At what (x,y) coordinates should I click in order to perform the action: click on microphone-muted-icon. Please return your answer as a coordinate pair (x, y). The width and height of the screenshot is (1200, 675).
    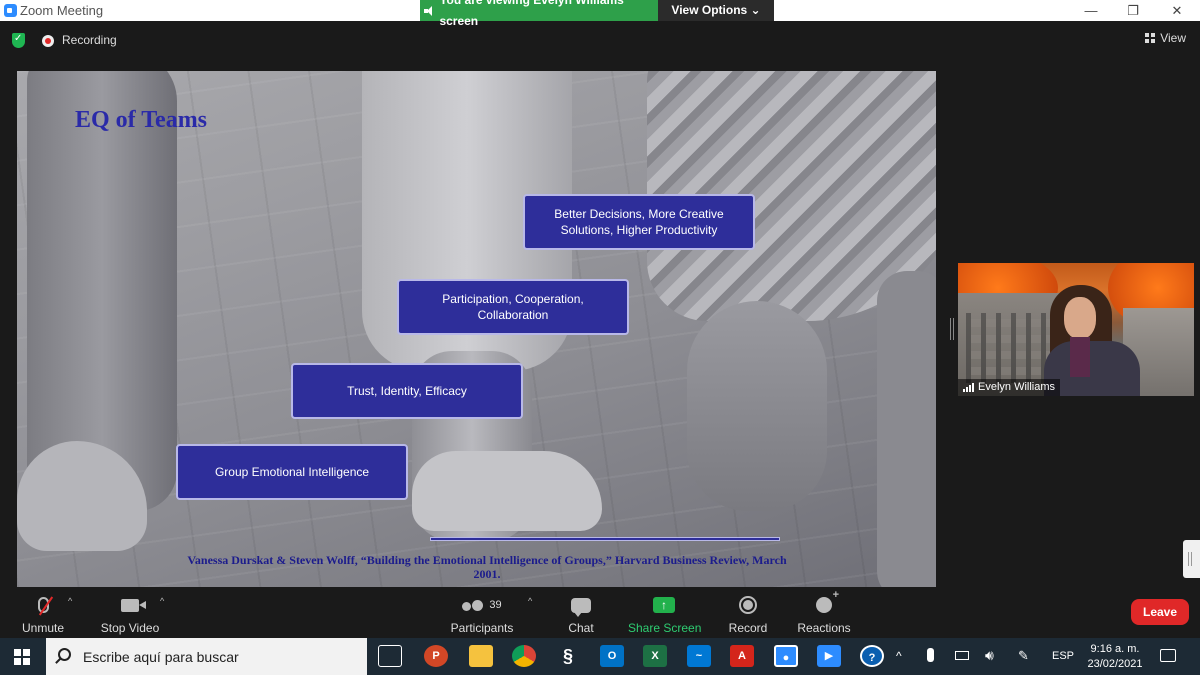
    Looking at the image, I should click on (45, 606).